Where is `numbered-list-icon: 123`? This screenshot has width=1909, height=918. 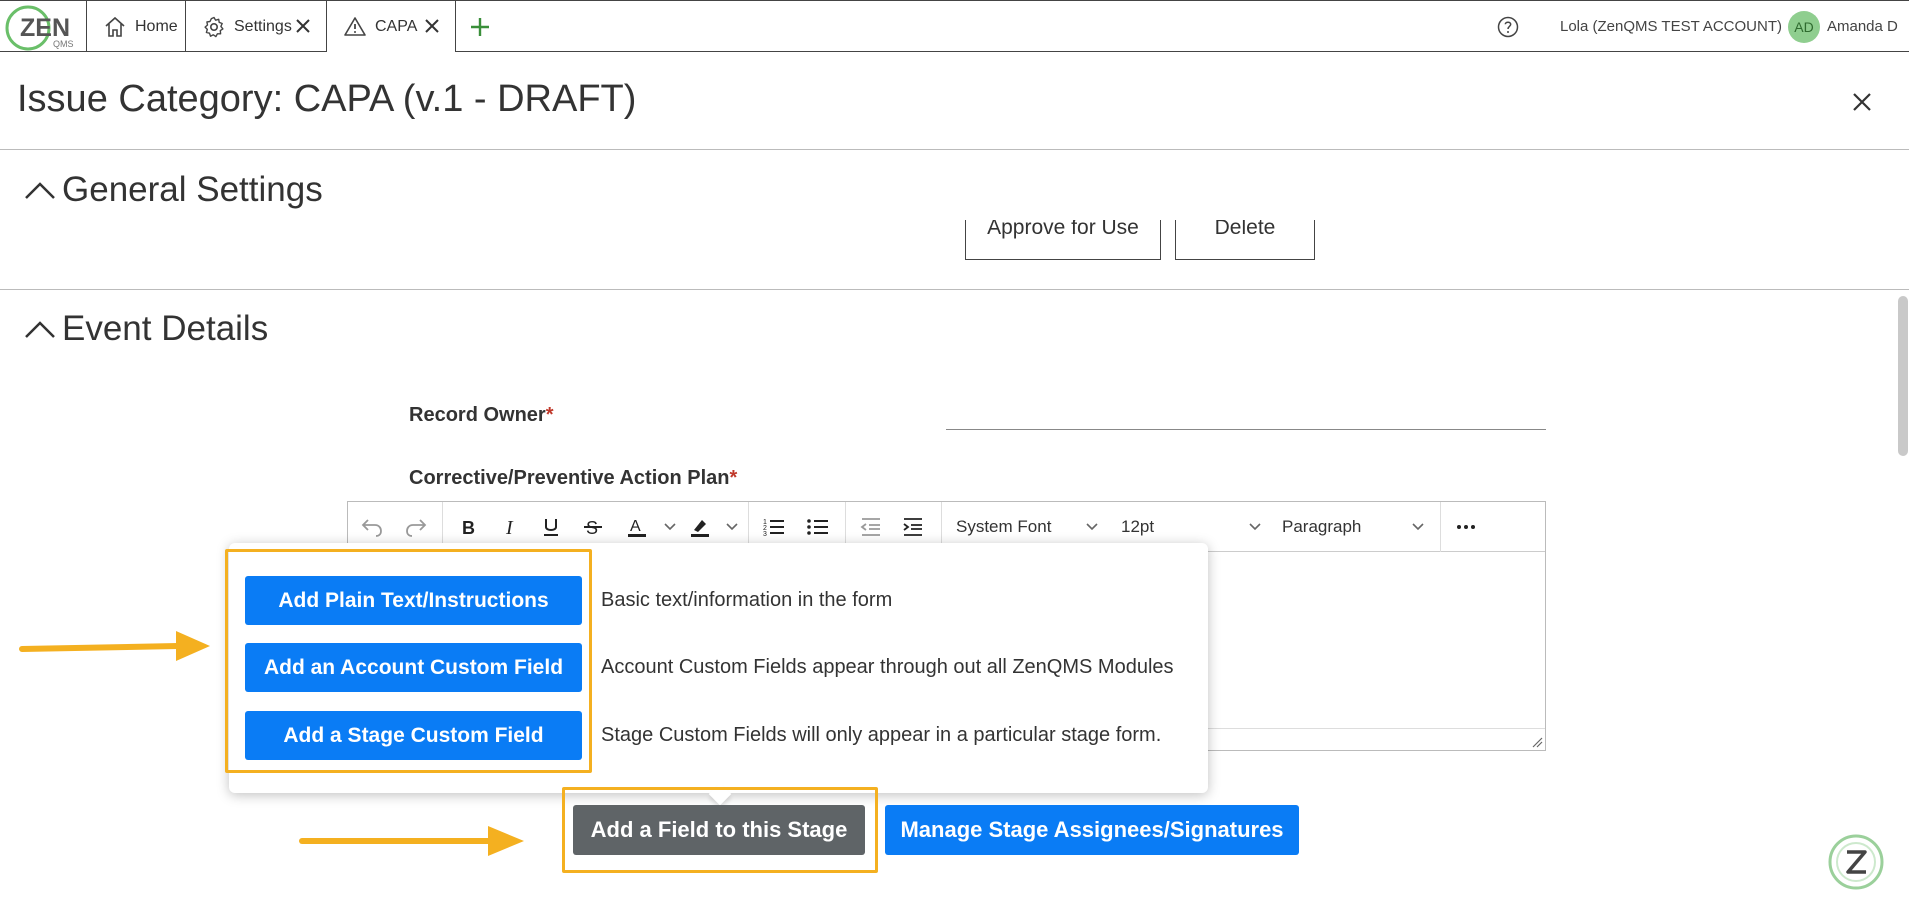 numbered-list-icon: 123 is located at coordinates (774, 527).